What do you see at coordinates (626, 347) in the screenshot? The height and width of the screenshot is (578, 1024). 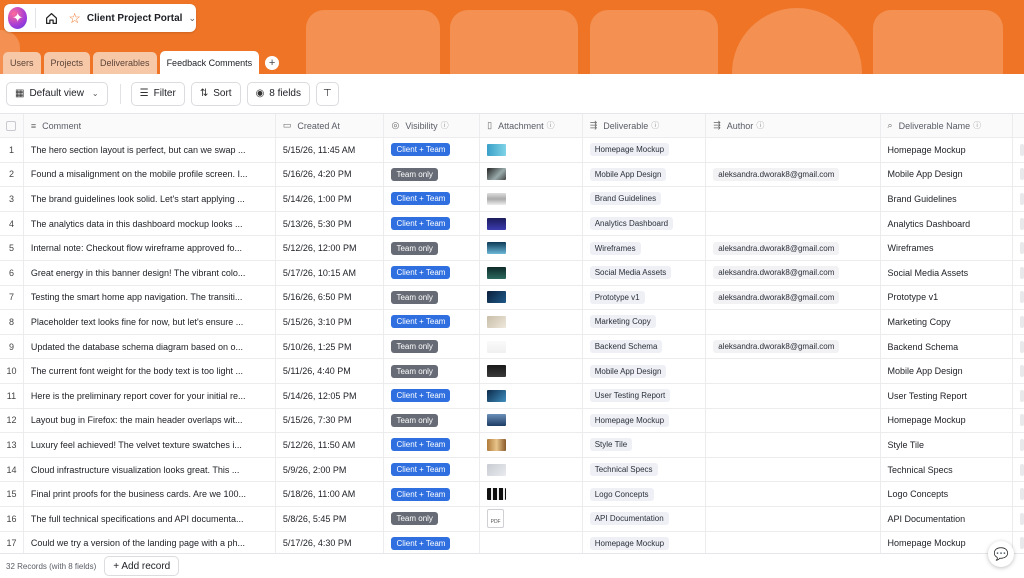 I see `deliverable-link: Backend Schema` at bounding box center [626, 347].